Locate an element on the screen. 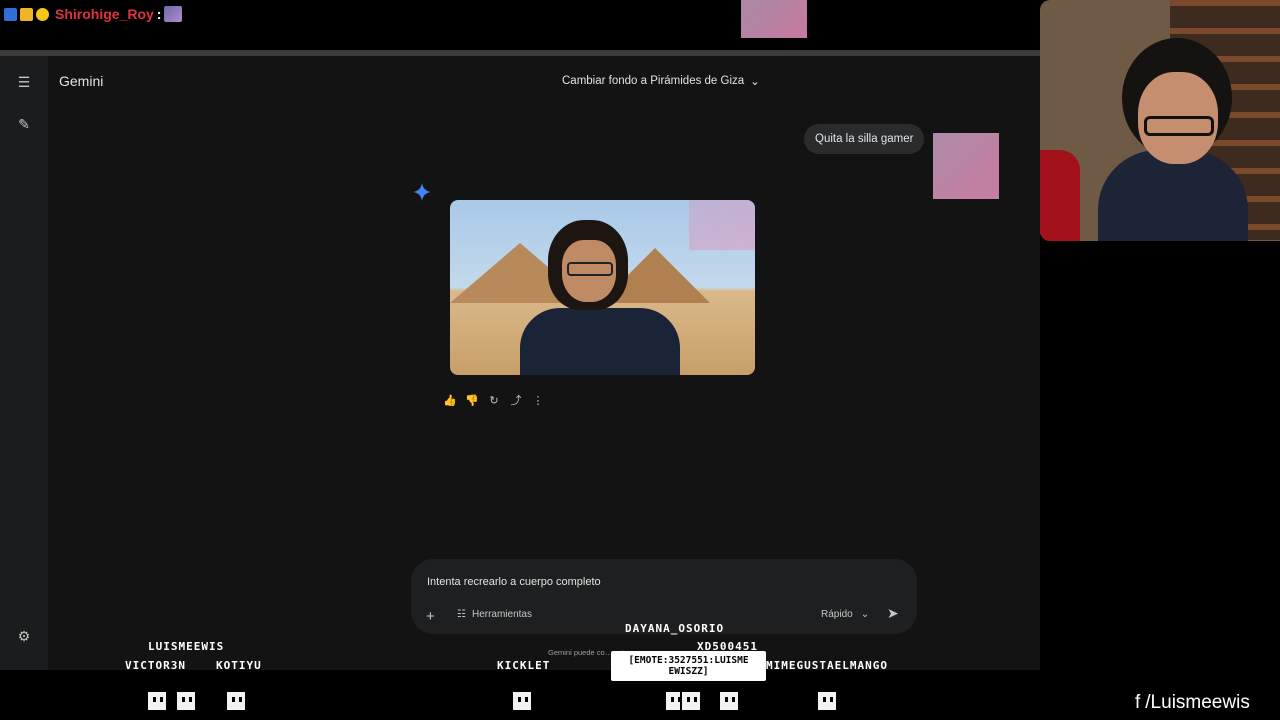 The width and height of the screenshot is (1280, 720). social-handle: f /Luismeewis is located at coordinates (1192, 703).